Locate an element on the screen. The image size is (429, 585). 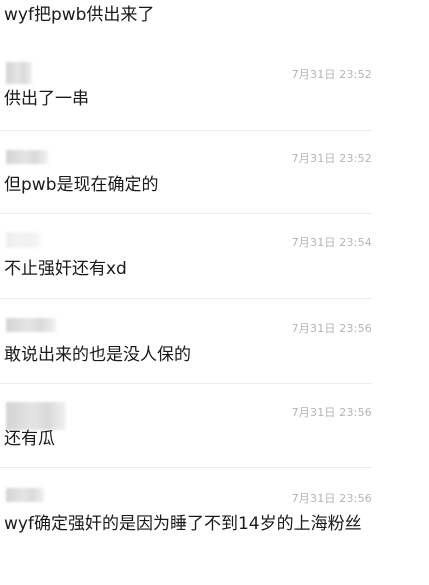
comment-text: 不止强奸还有xd is located at coordinates (65, 269).